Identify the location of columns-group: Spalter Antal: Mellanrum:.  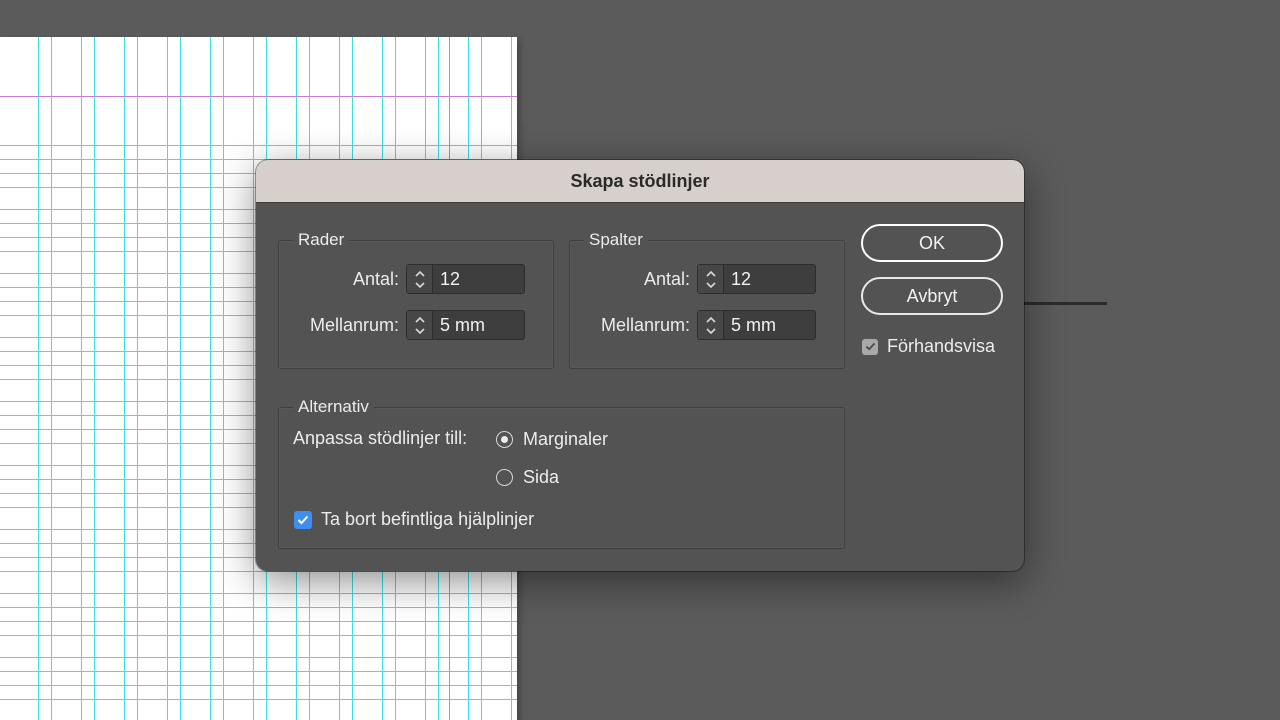
(707, 299).